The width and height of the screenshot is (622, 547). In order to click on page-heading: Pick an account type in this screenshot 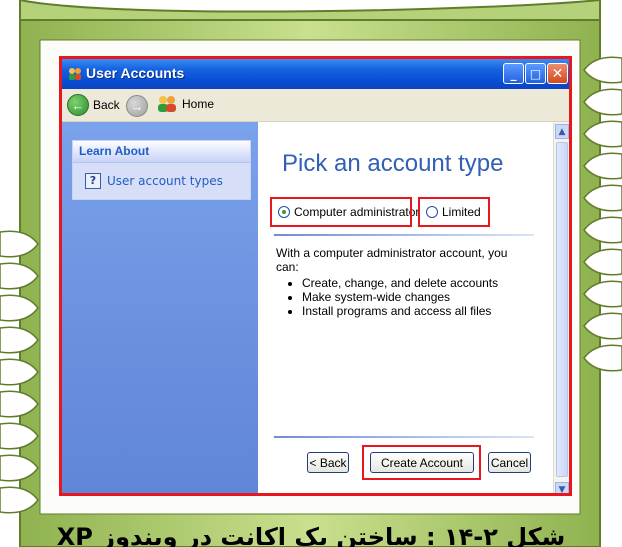, I will do `click(393, 163)`.